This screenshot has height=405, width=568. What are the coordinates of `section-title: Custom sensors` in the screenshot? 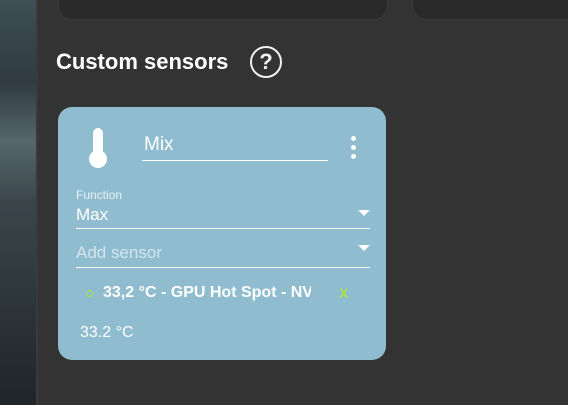 It's located at (142, 61).